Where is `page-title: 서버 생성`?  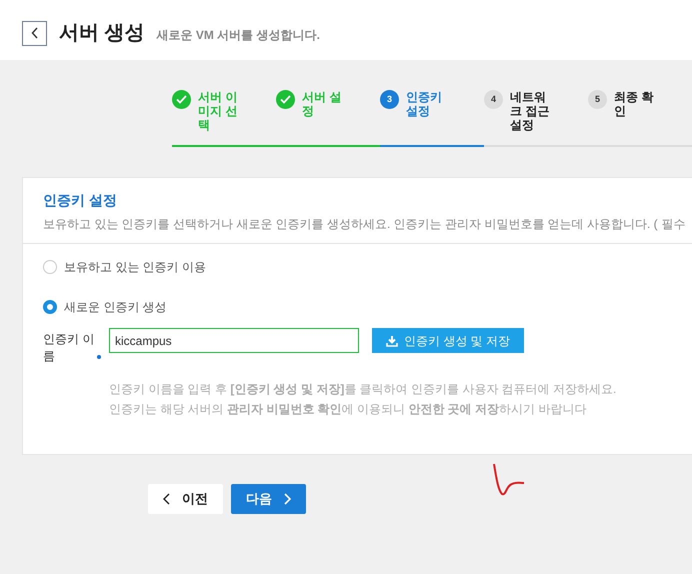
page-title: 서버 생성 is located at coordinates (102, 33).